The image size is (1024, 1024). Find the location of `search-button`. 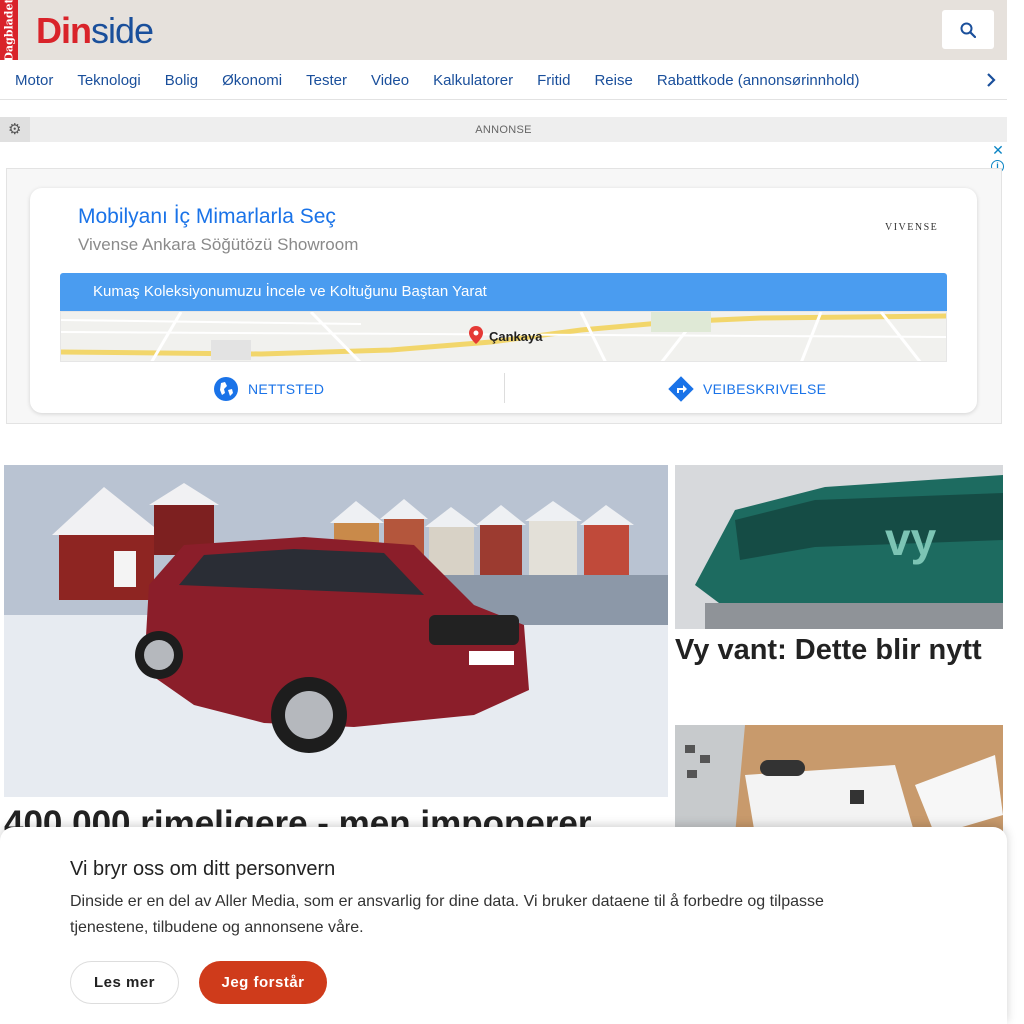

search-button is located at coordinates (968, 29).